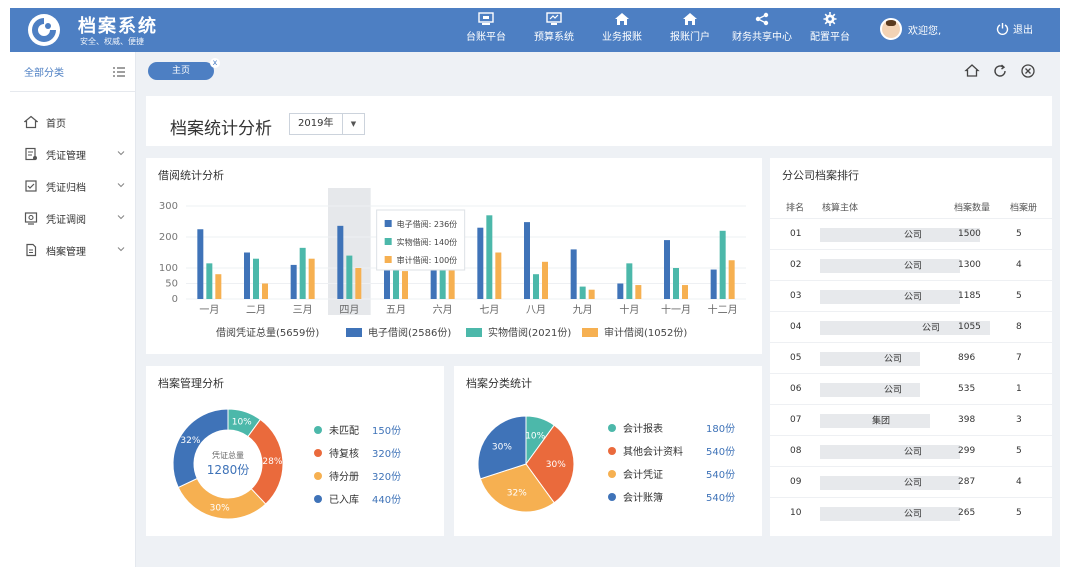  What do you see at coordinates (1002, 29) in the screenshot?
I see `power-icon` at bounding box center [1002, 29].